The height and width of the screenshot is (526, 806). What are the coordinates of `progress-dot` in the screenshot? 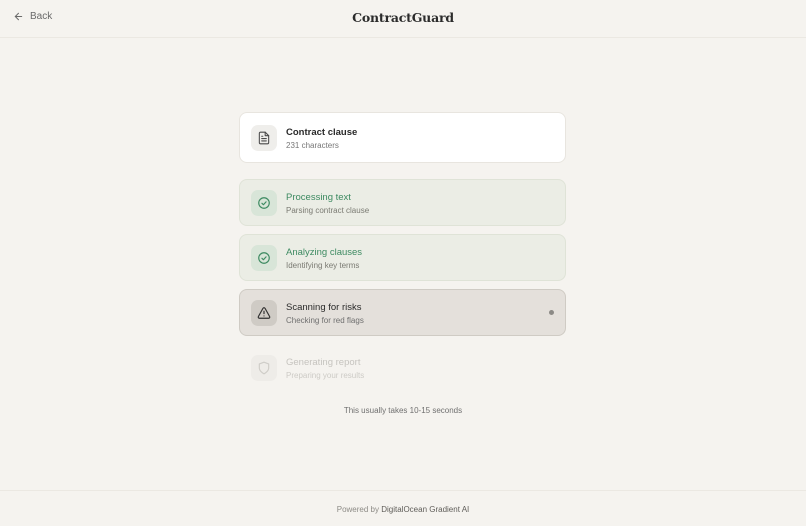 It's located at (551, 312).